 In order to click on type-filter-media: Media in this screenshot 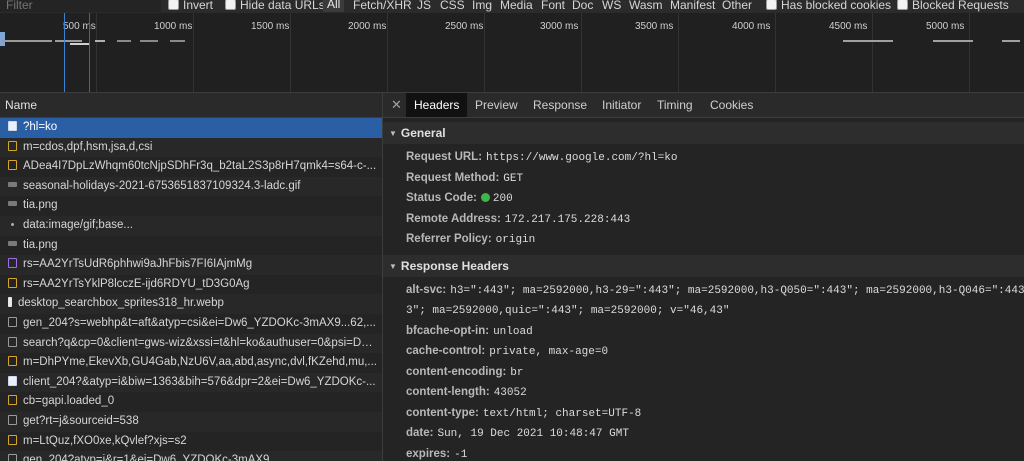, I will do `click(516, 6)`.